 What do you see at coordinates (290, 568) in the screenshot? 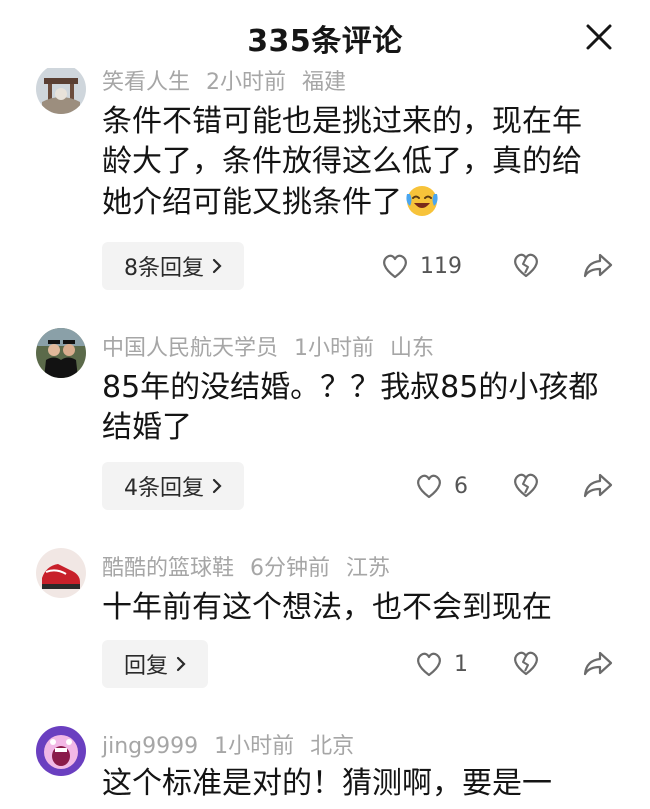
I see `comment-time: 6分钟前` at bounding box center [290, 568].